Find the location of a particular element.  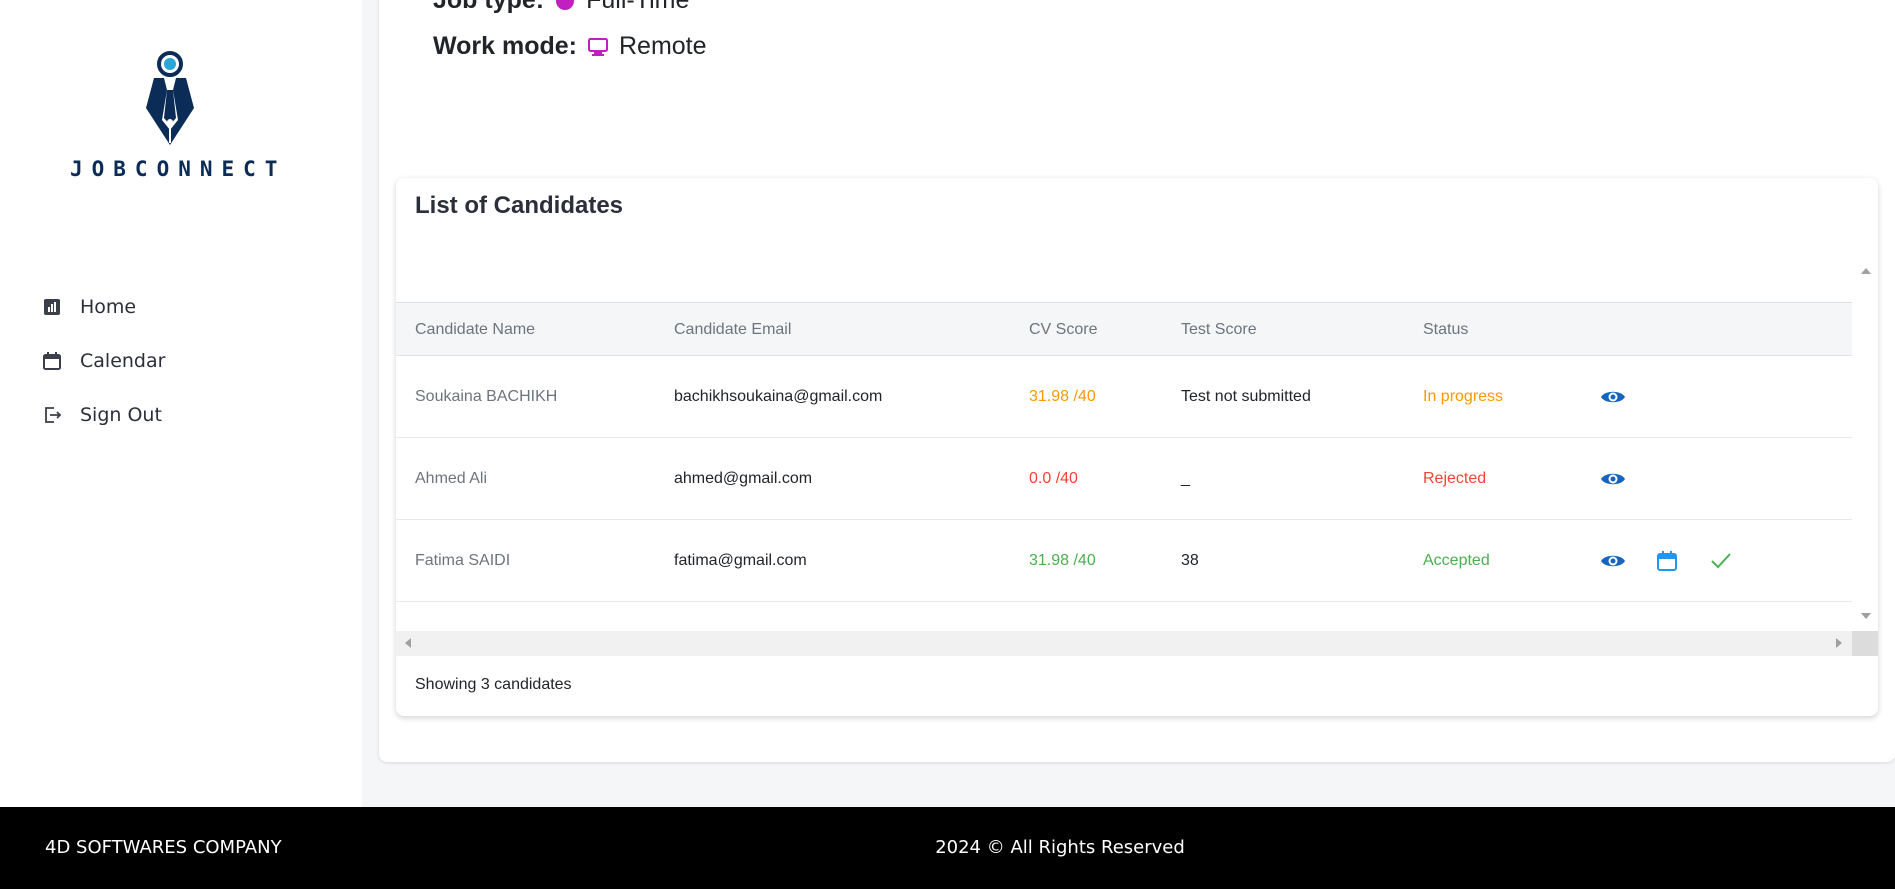

schedule-interview-button is located at coordinates (1667, 561).